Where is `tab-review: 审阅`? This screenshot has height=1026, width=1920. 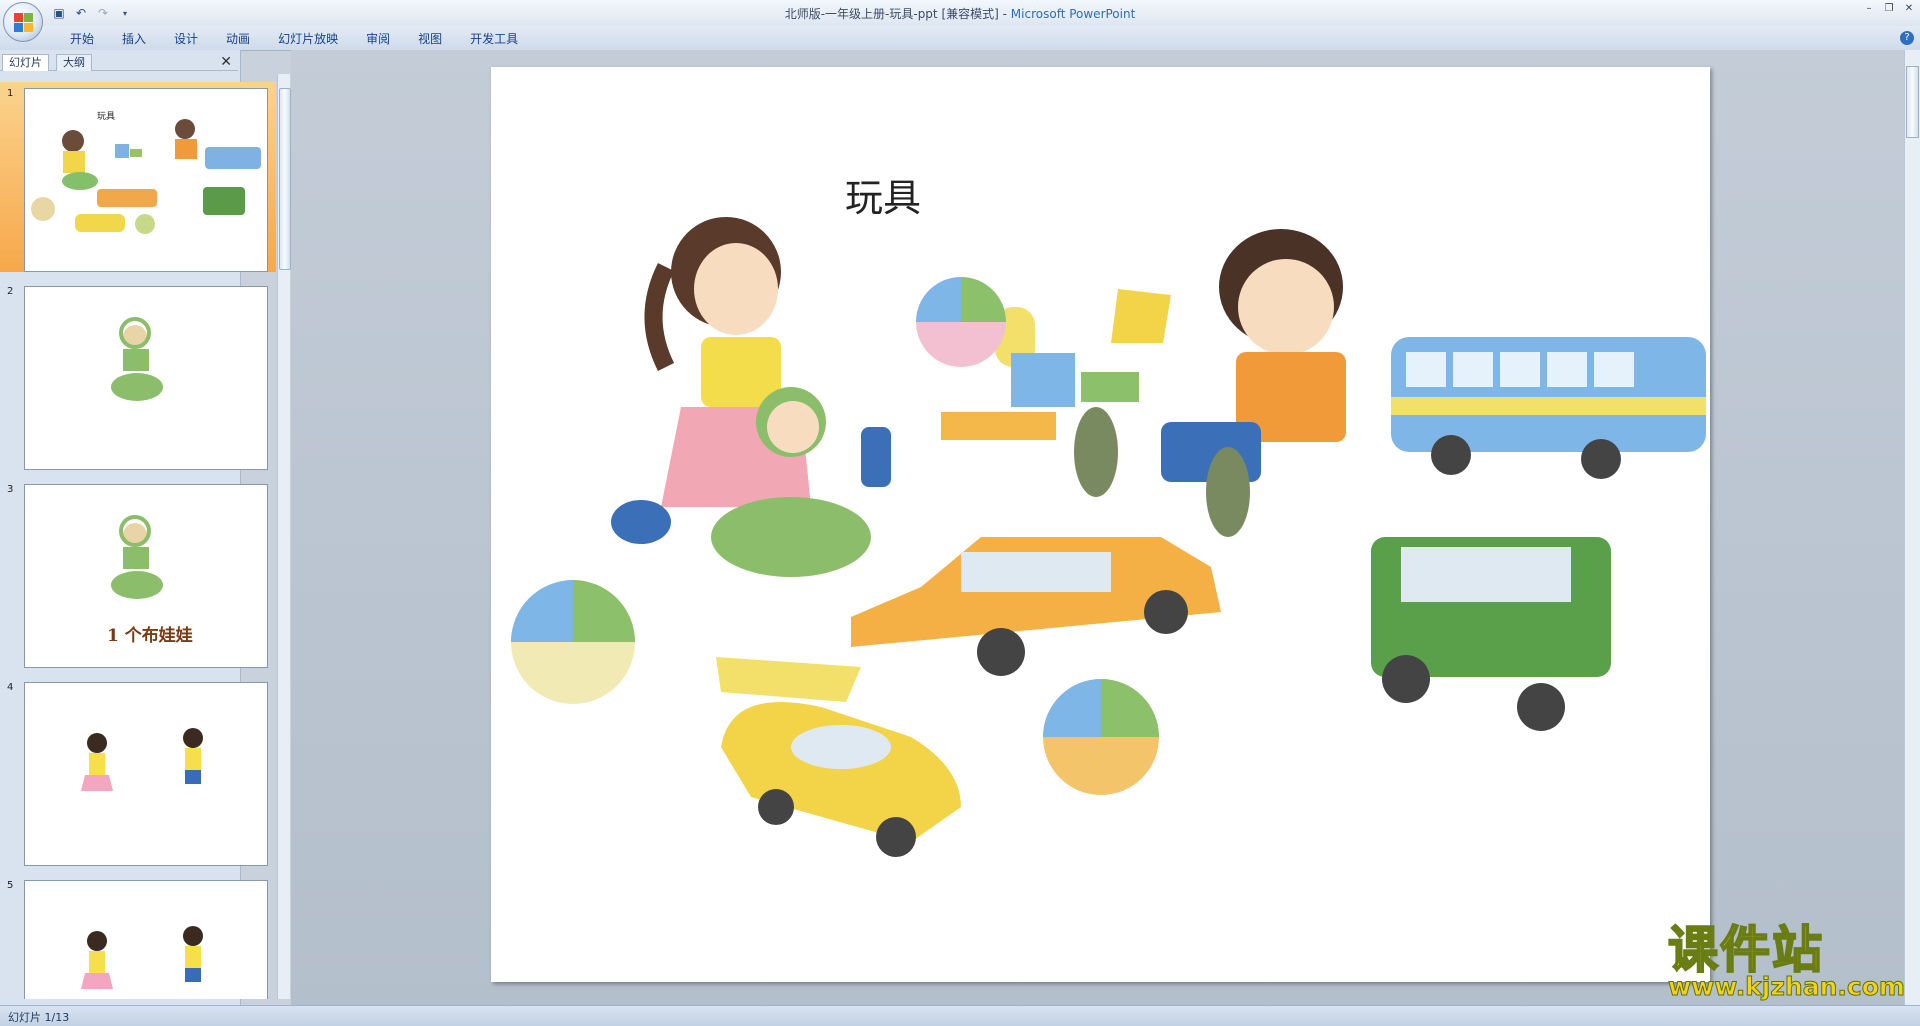
tab-review: 审阅 is located at coordinates (378, 39).